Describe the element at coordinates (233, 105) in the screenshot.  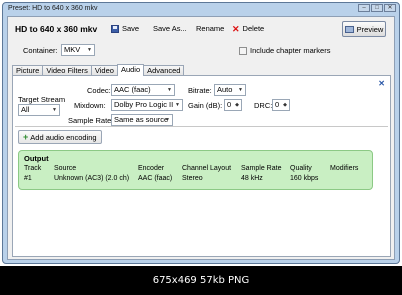
I see `gain-stepper: 0 ◆` at that location.